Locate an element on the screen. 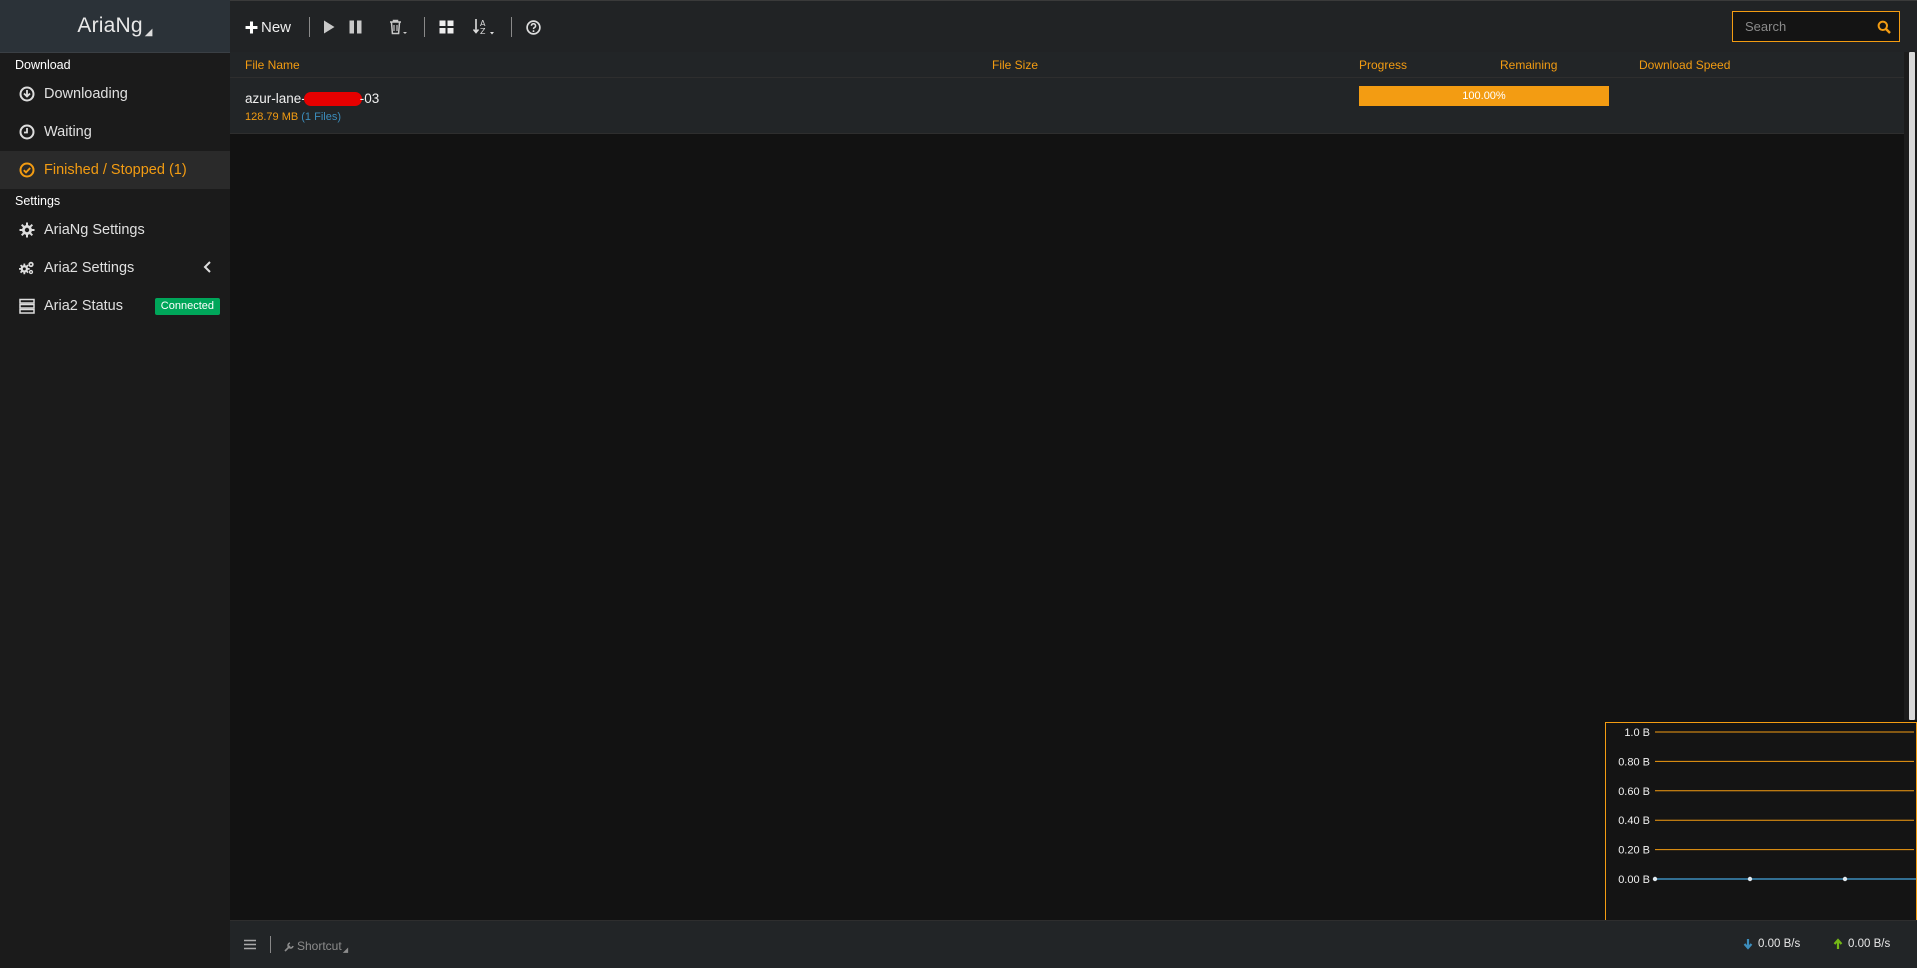 Image resolution: width=1917 pixels, height=968 pixels. sidebar-item-aria2-status: Aria2 Status Connected is located at coordinates (115, 306).